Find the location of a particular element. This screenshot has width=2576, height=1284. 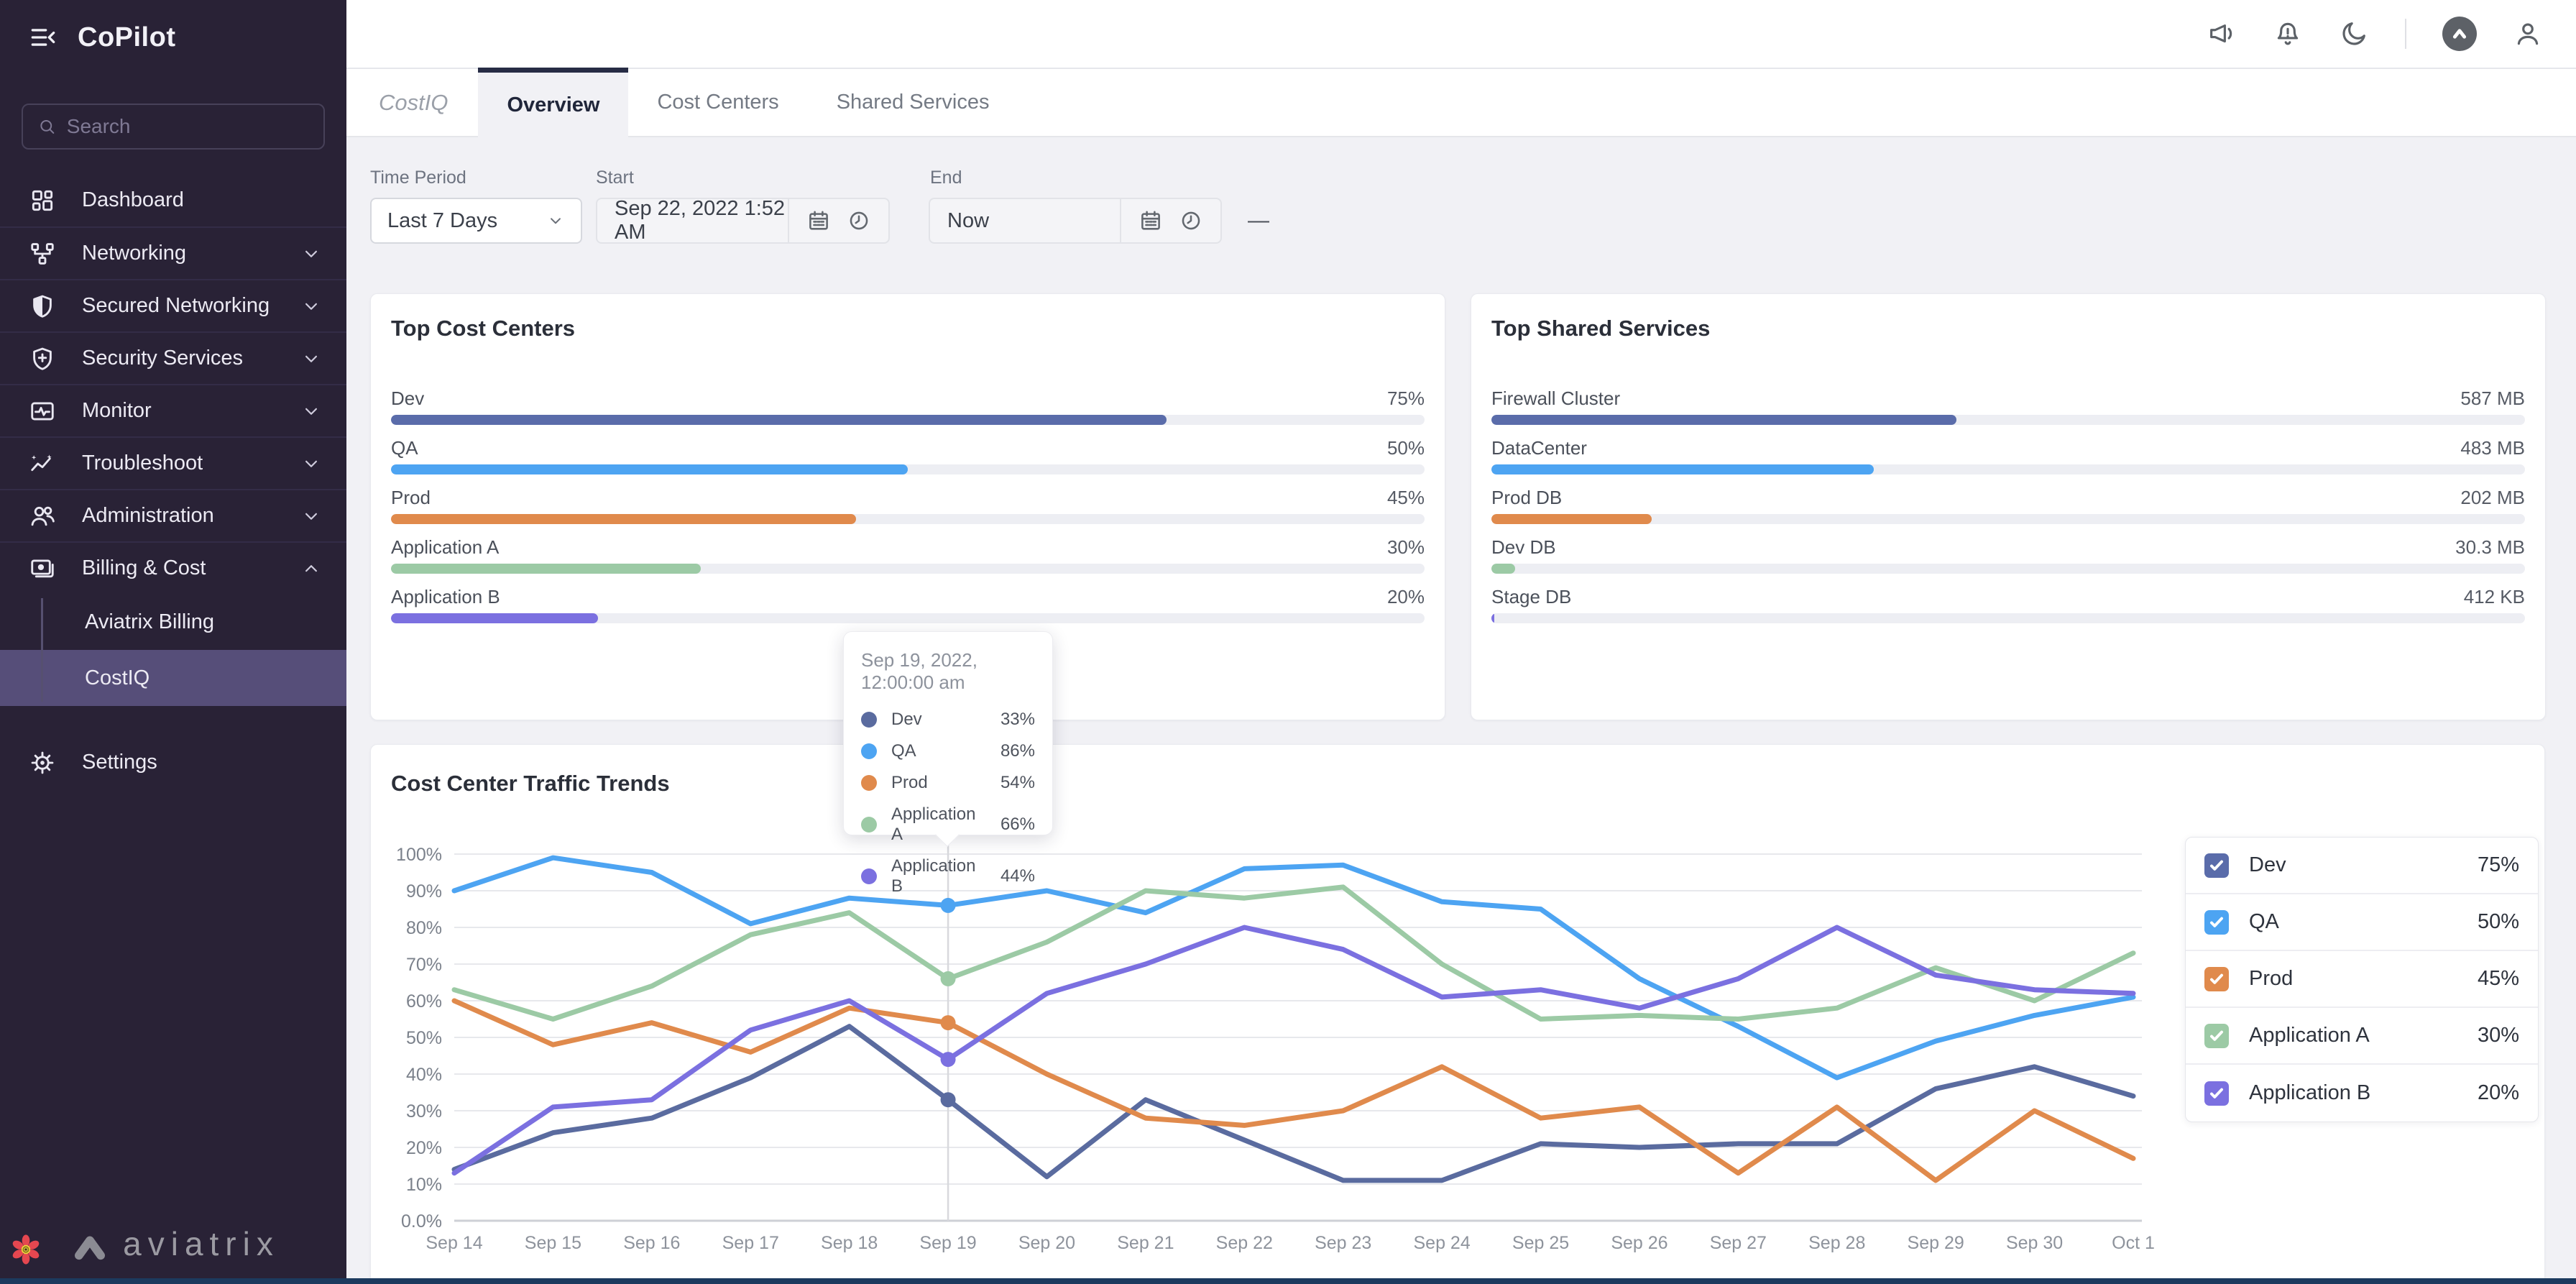

progress-row-value: 483 MB is located at coordinates (2492, 448).